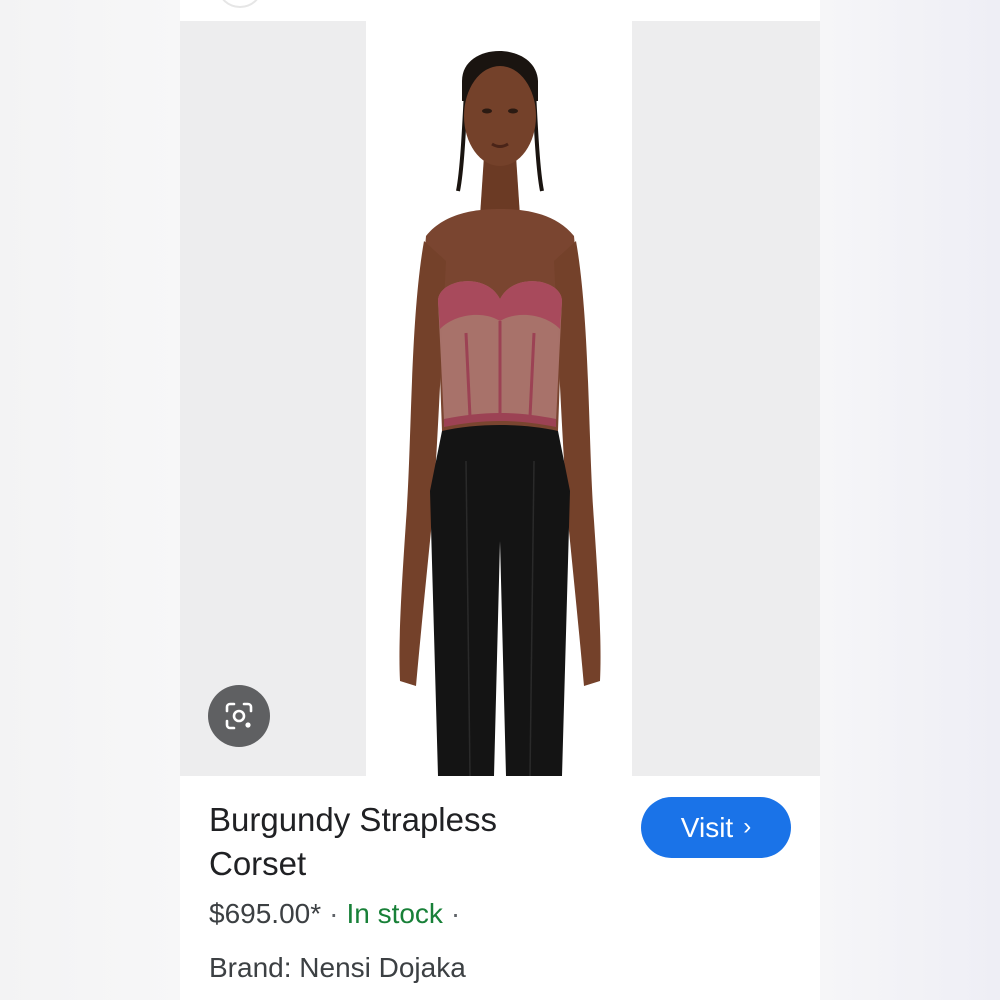 The width and height of the screenshot is (1000, 1000). I want to click on chevron-right-icon: ›, so click(747, 826).